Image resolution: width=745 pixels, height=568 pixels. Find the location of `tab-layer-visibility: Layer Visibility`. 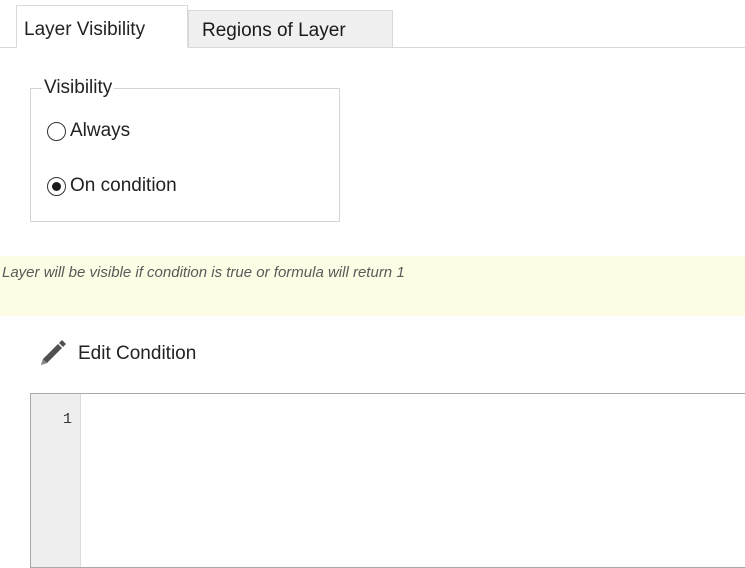

tab-layer-visibility: Layer Visibility is located at coordinates (102, 26).